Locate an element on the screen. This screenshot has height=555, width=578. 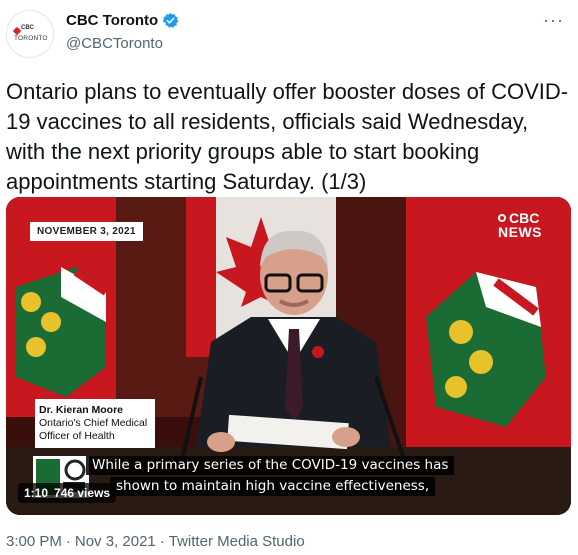
video-duration: 1:10 is located at coordinates (36, 493).